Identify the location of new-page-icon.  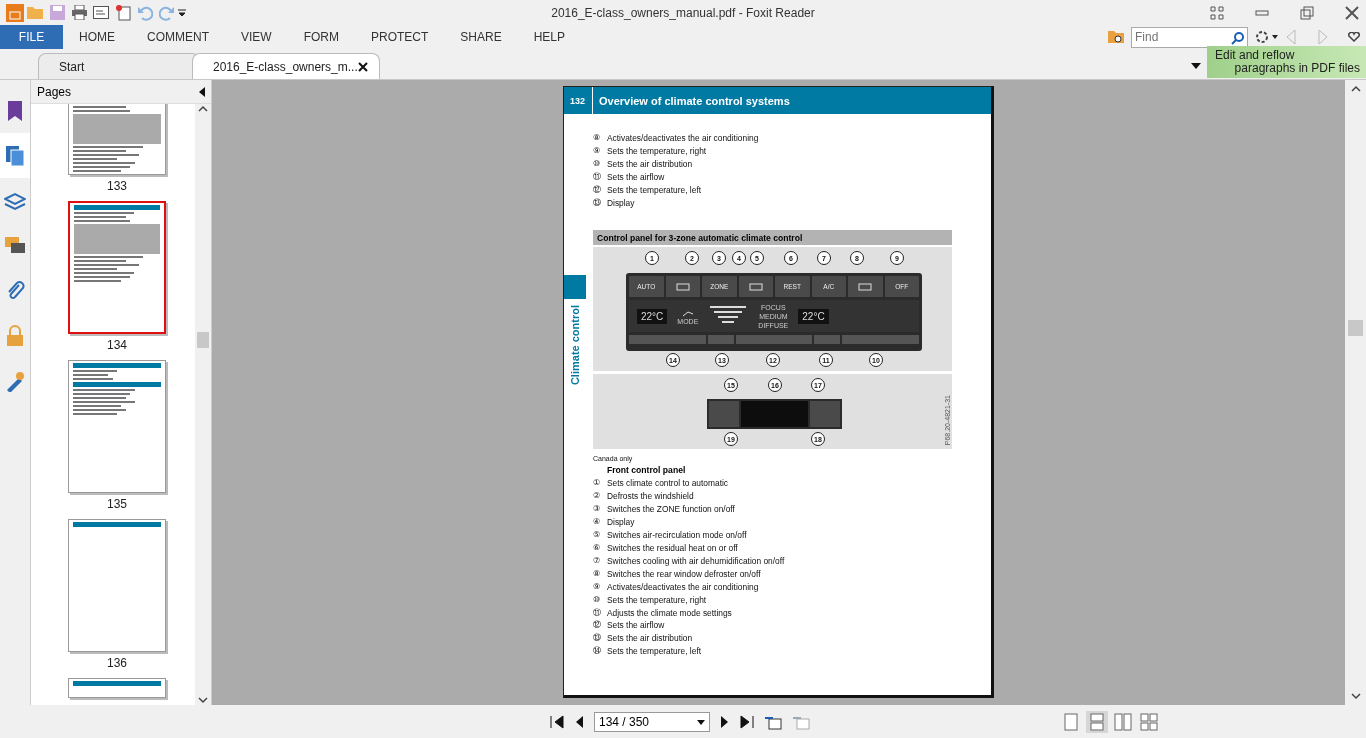
(123, 12).